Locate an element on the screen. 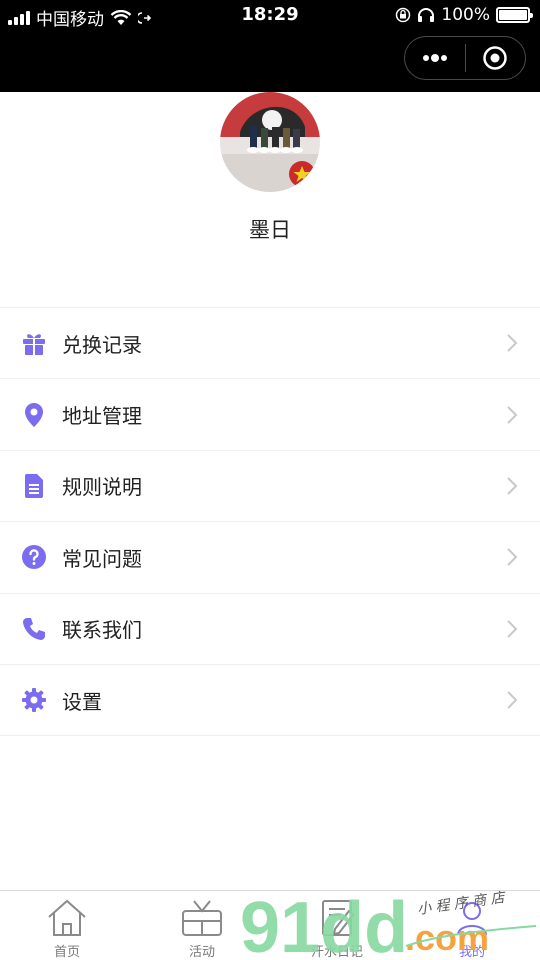 This screenshot has height=960, width=540. tab-home: 首页 is located at coordinates (67, 925).